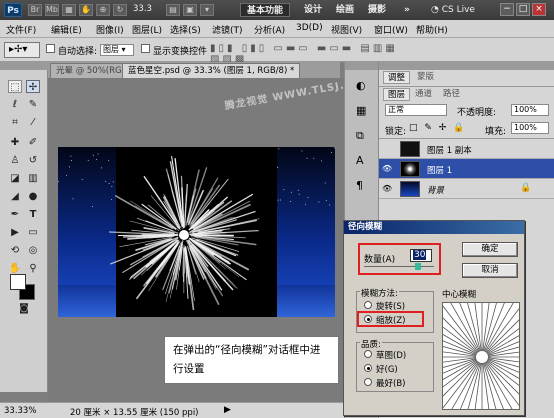 This screenshot has height=418, width=554. Describe the element at coordinates (345, 10) in the screenshot. I see `workspace-painting: 绘画` at that location.